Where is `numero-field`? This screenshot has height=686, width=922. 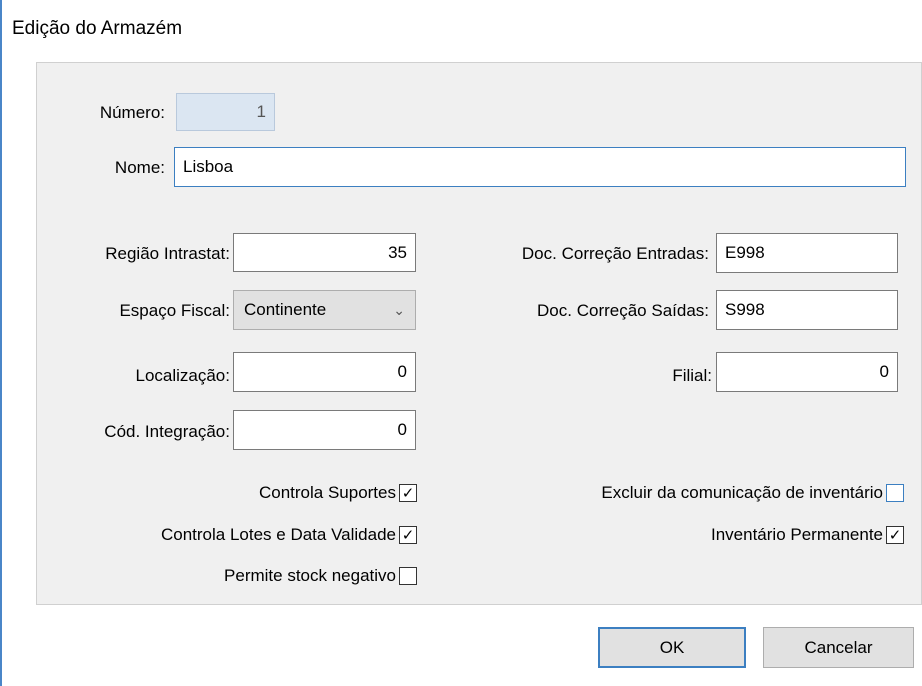 numero-field is located at coordinates (225, 112).